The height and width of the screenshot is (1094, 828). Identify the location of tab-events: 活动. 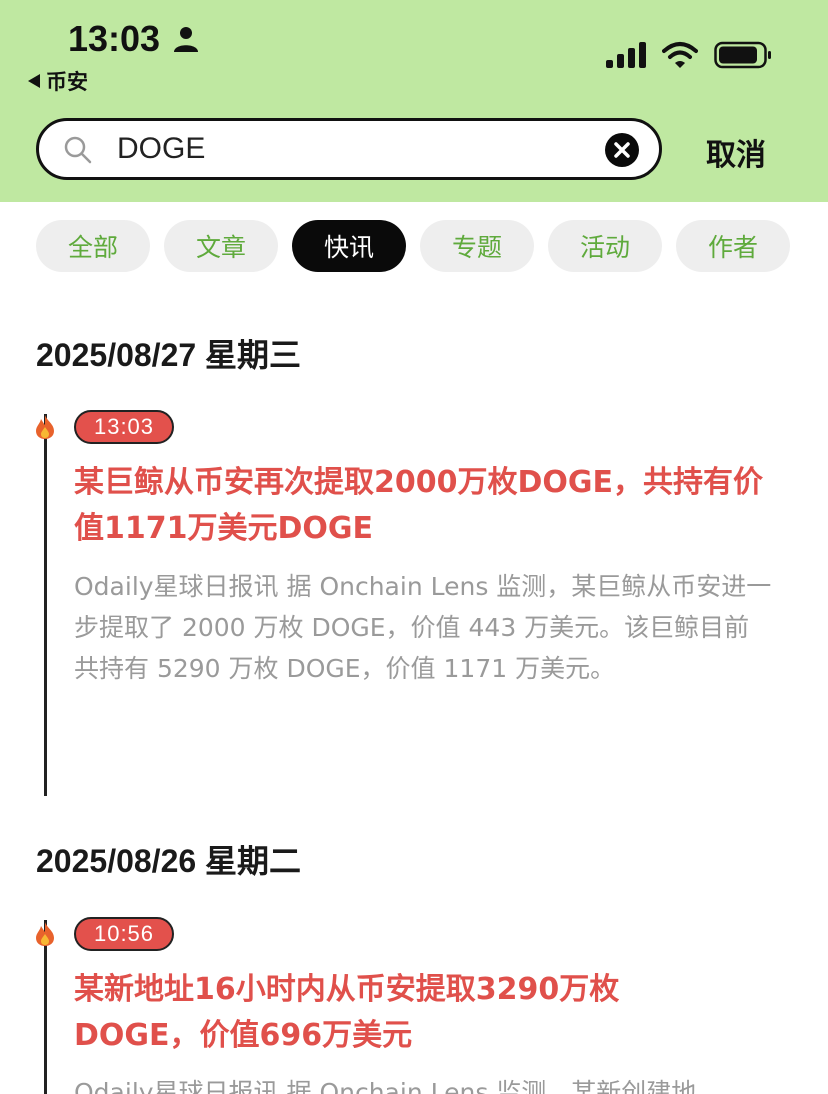
(605, 246).